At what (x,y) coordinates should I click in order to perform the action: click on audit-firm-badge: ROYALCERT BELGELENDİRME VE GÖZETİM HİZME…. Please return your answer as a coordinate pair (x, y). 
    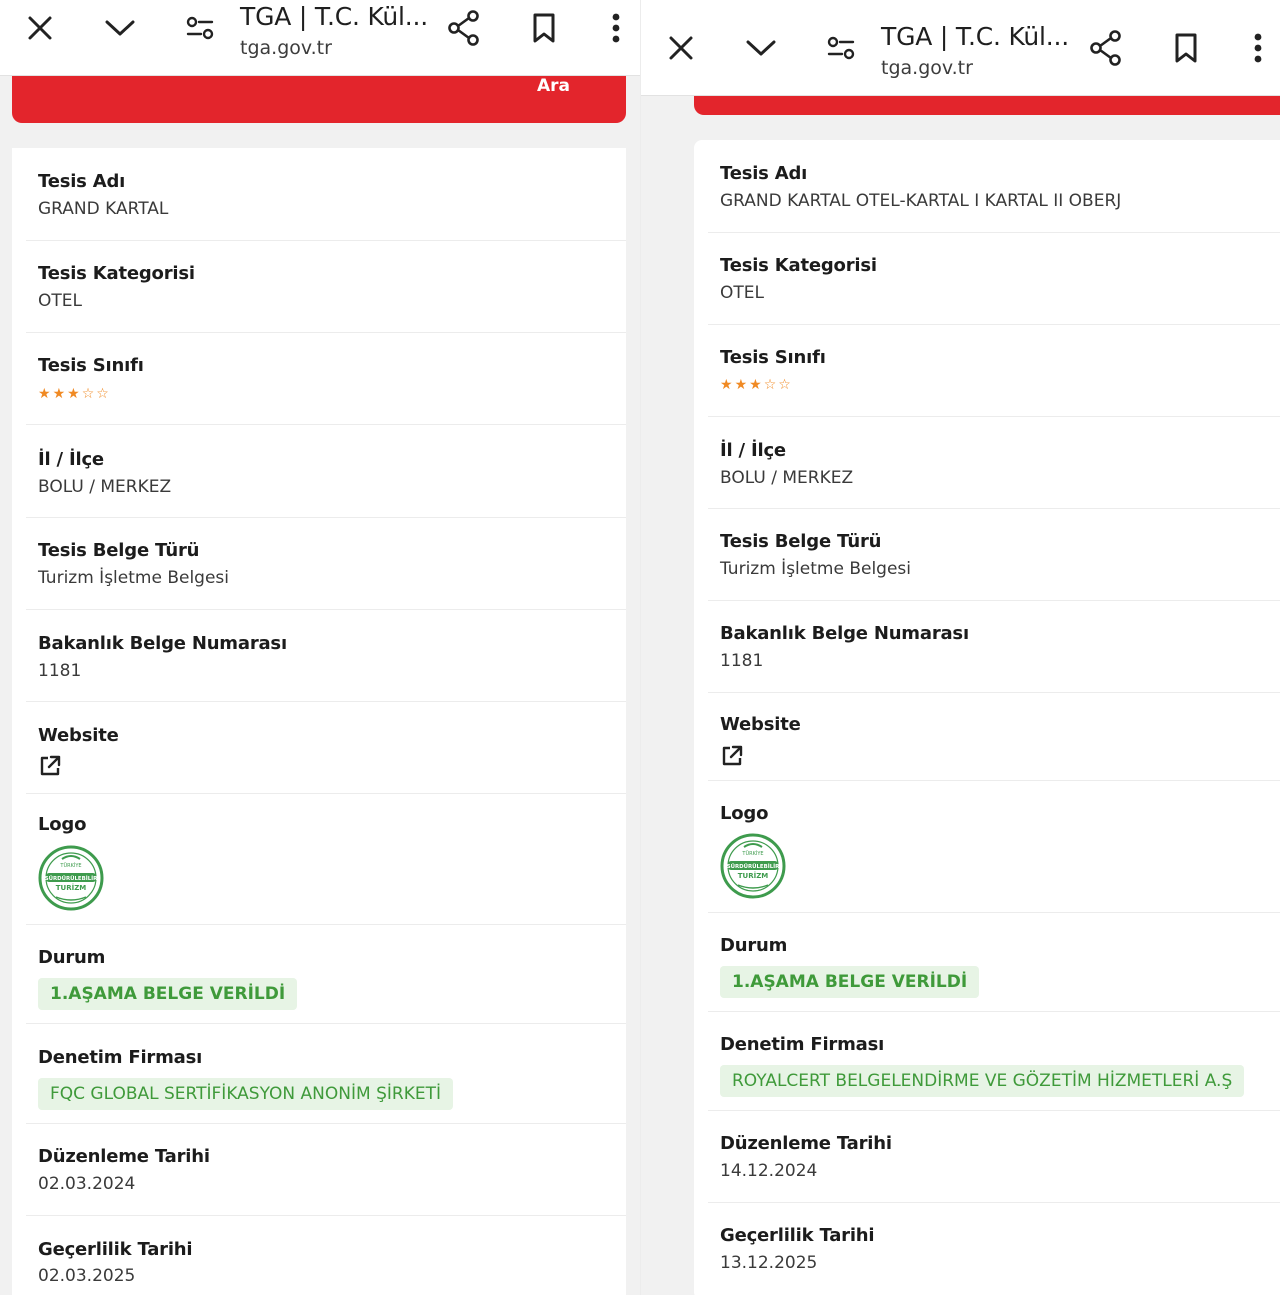
    Looking at the image, I should click on (982, 1081).